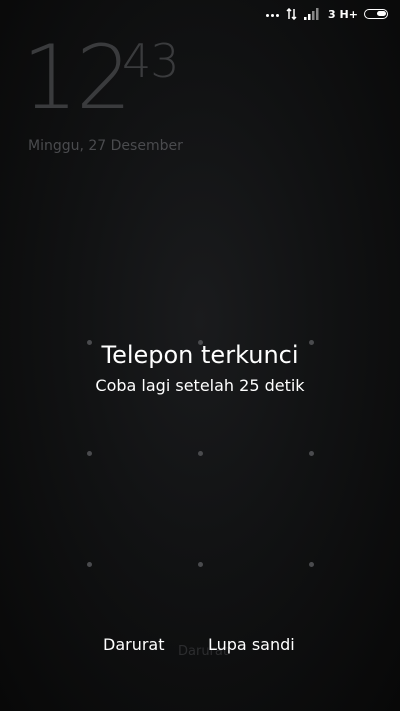  What do you see at coordinates (134, 645) in the screenshot?
I see `emergency-button: Darurat` at bounding box center [134, 645].